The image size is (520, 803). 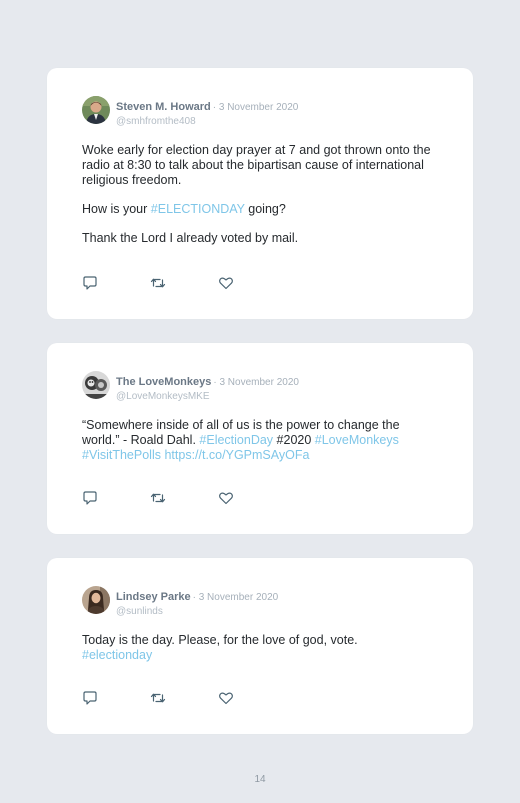 I want to click on tweet-meta: Lindsey Parke · 3 November 2020 @sunlinds, so click(x=197, y=602).